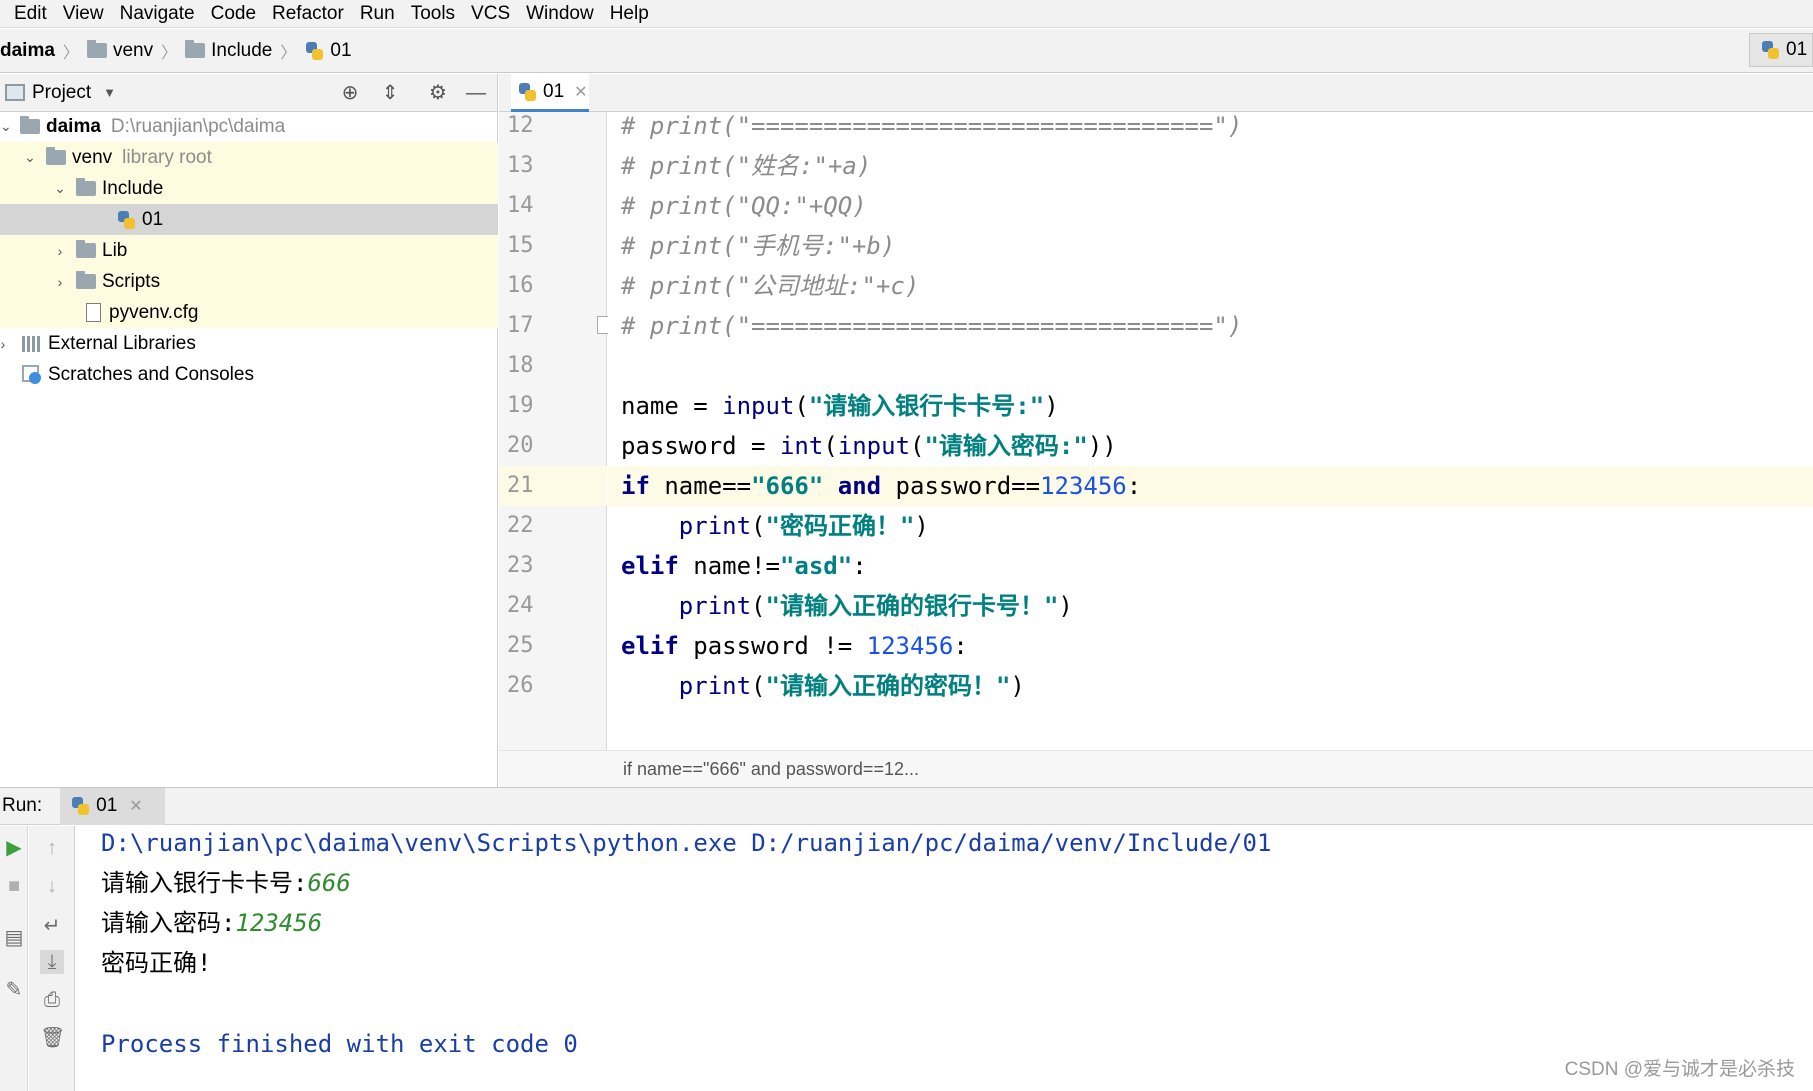 This screenshot has width=1813, height=1091. What do you see at coordinates (133, 51) in the screenshot?
I see `crumb-venv: venv` at bounding box center [133, 51].